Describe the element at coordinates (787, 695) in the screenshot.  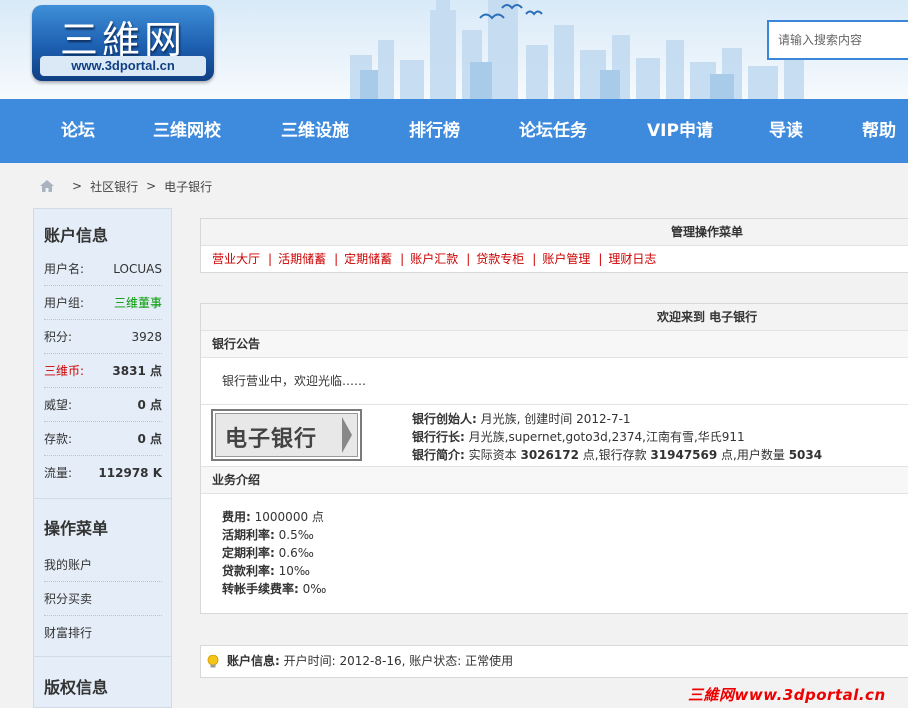
I see `site-watermark: 三維网www.3dportal.cn` at that location.